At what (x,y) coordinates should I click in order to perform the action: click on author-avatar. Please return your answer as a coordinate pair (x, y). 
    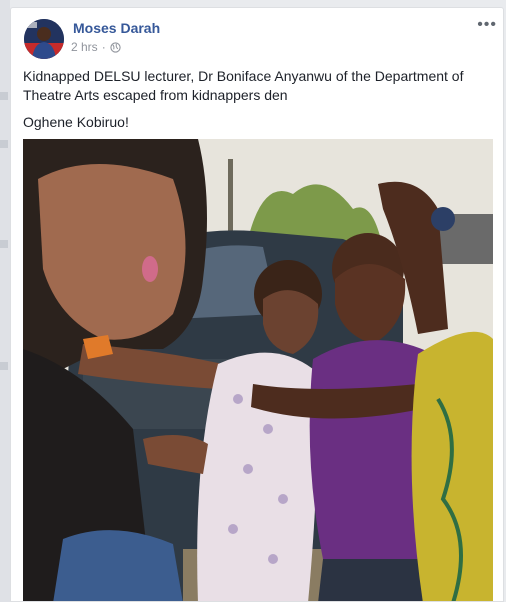
    Looking at the image, I should click on (44, 39).